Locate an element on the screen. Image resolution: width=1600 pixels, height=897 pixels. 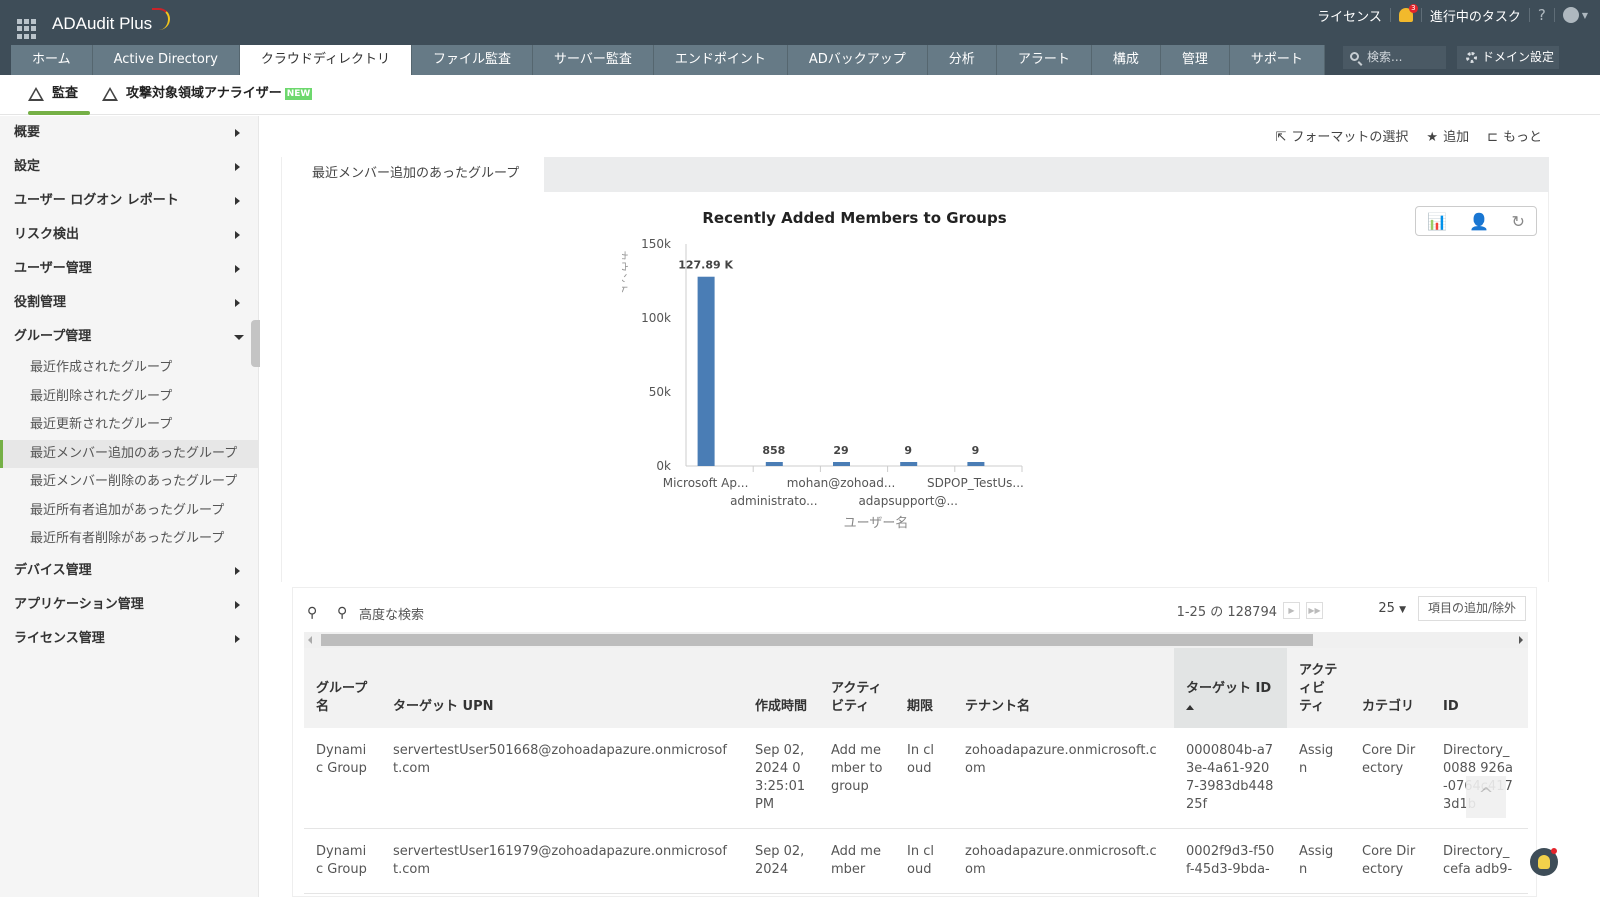
sidebar-subitem: 最近メンバー削除のあったグループ is located at coordinates (129, 482).